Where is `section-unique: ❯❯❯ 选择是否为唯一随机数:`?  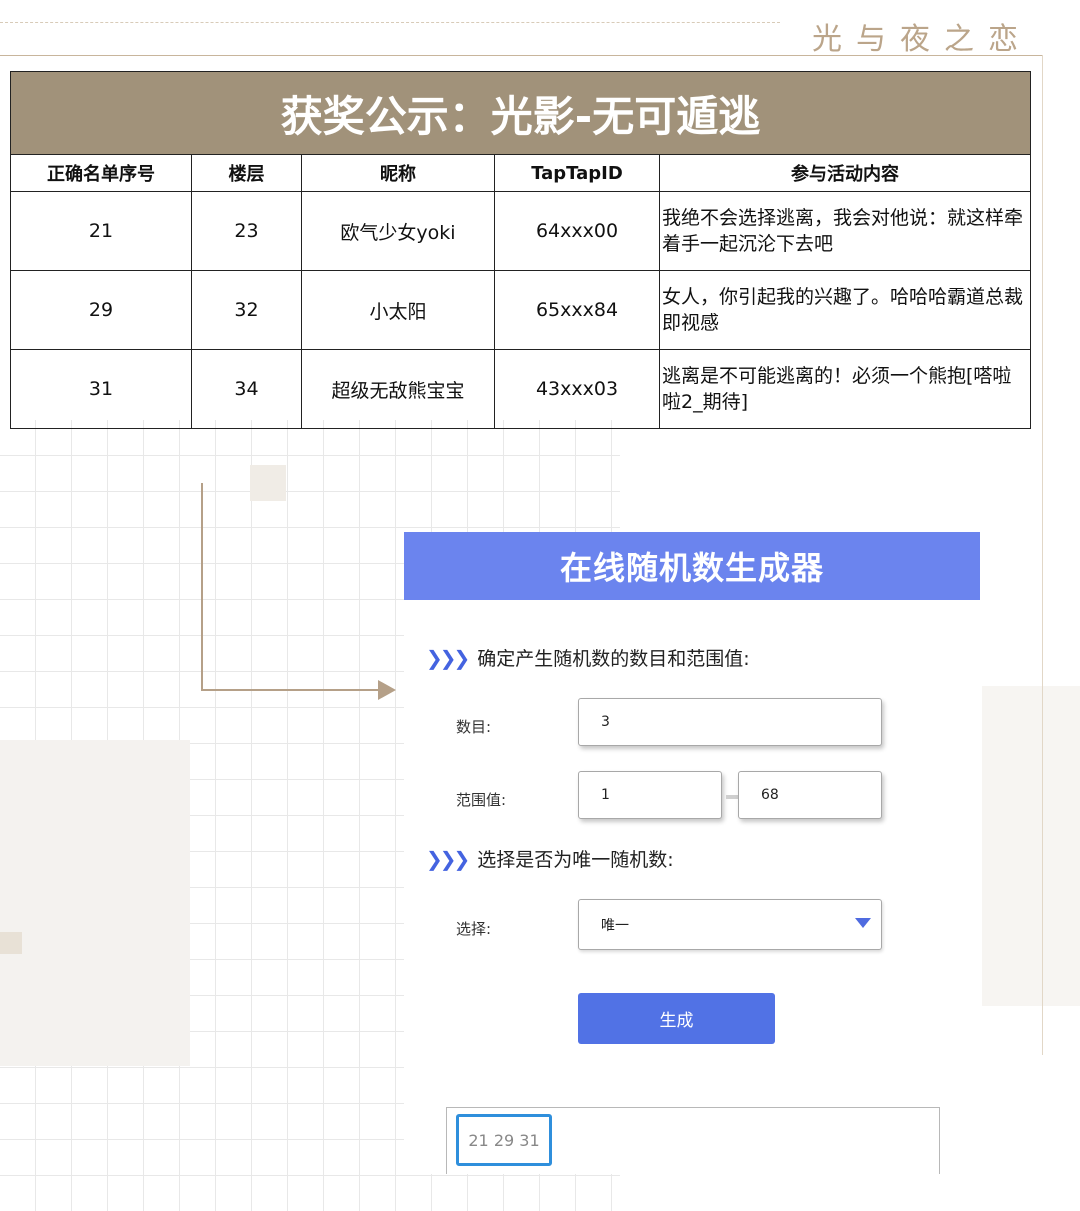 section-unique: ❯❯❯ 选择是否为唯一随机数: is located at coordinates (550, 858).